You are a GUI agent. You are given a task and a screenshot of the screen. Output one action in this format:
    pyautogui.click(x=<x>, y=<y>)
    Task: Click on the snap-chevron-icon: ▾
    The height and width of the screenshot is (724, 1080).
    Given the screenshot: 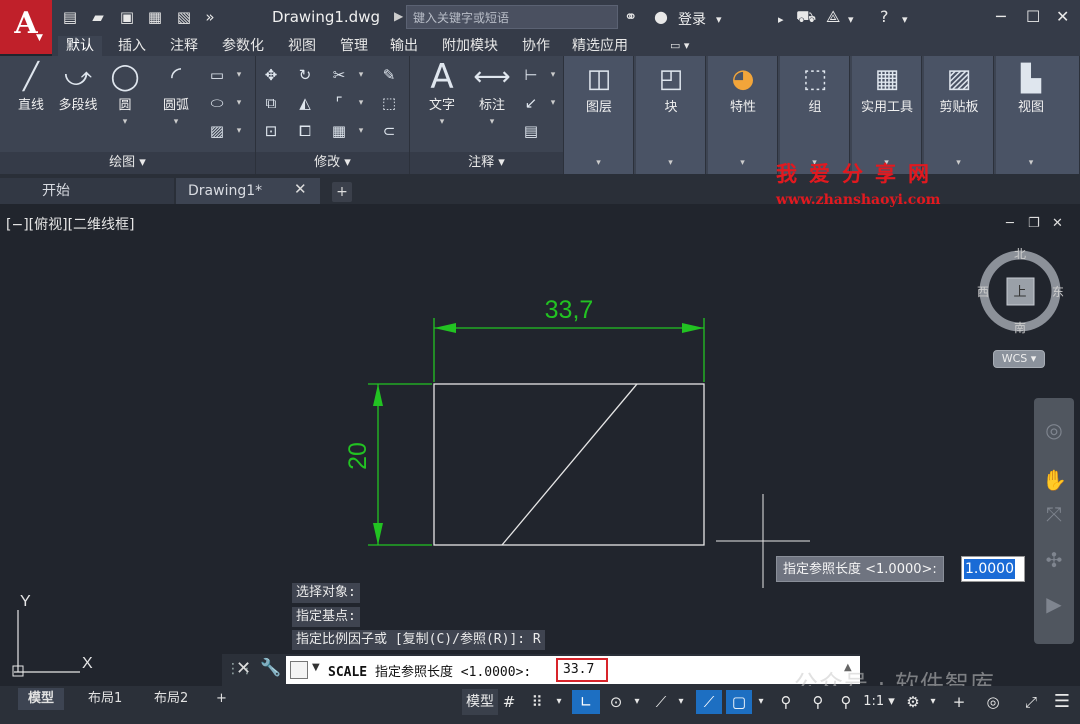 What is the action you would take?
    pyautogui.click(x=559, y=702)
    